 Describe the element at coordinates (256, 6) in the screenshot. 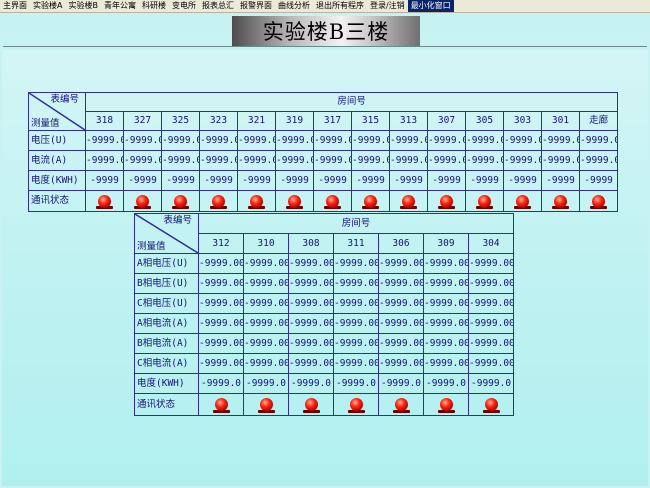

I see `menu-item: 报警界面` at that location.